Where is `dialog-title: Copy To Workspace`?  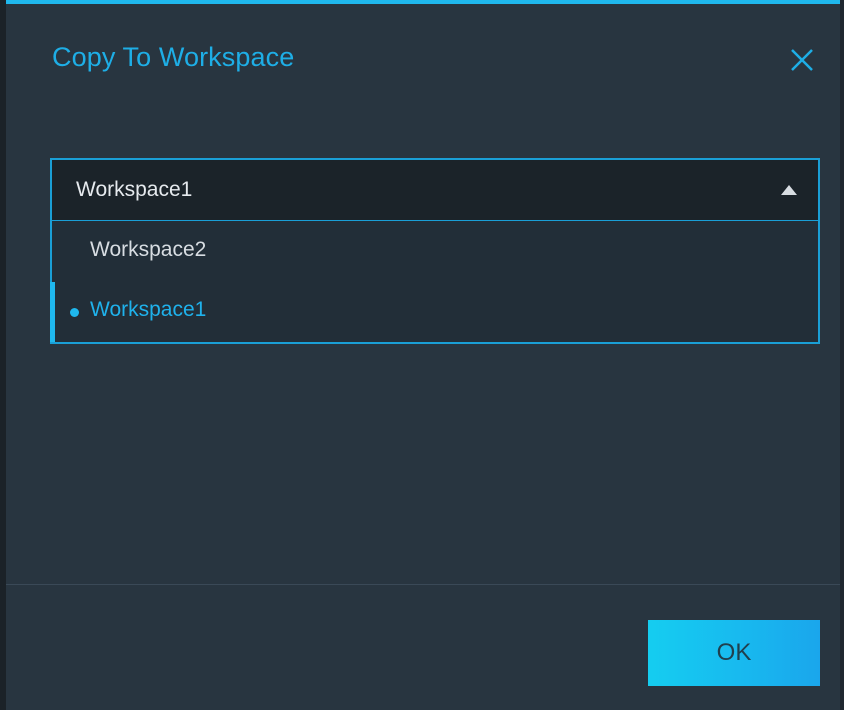
dialog-title: Copy To Workspace is located at coordinates (173, 57).